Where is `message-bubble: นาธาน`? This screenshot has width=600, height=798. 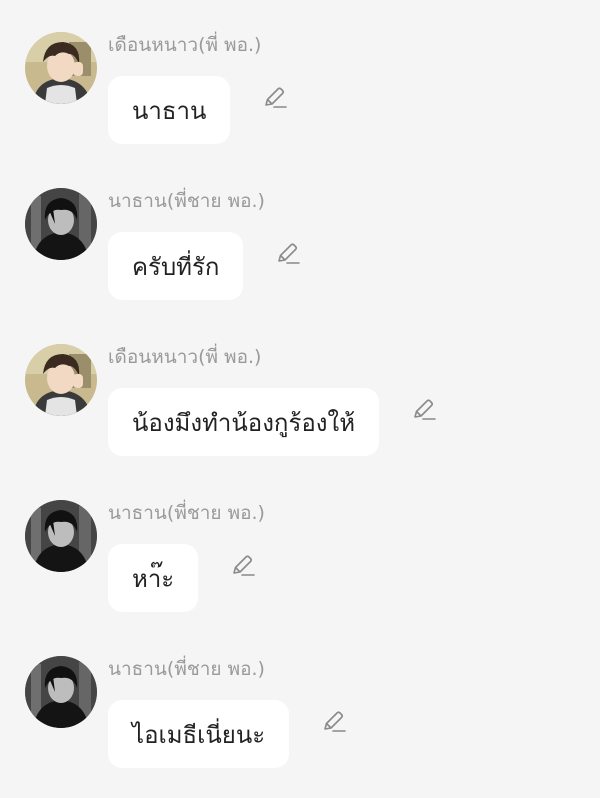
message-bubble: นาธาน is located at coordinates (169, 110).